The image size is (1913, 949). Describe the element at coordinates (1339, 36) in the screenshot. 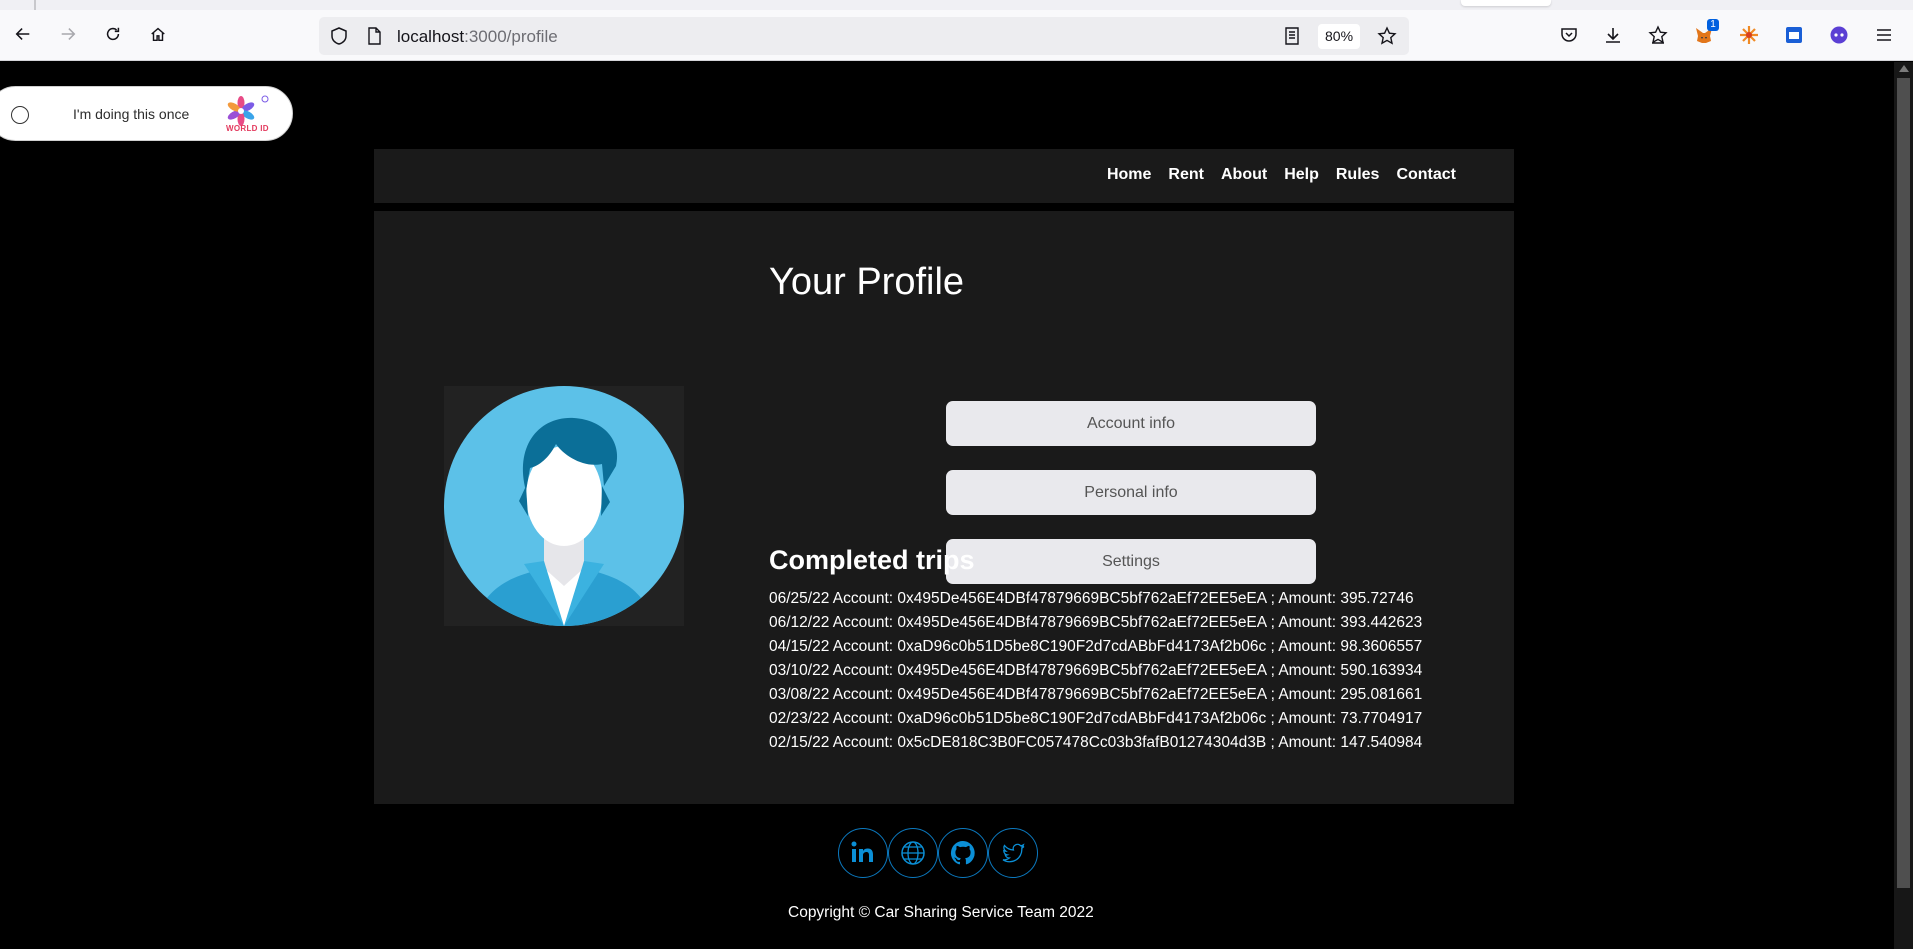

I see `zoom-indicator: 80%` at that location.